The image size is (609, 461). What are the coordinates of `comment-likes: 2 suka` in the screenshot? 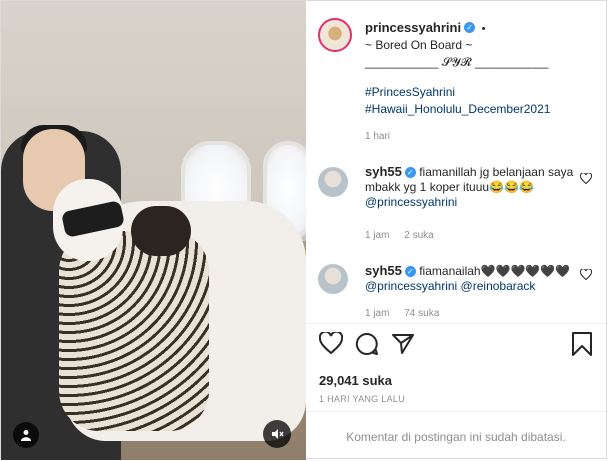 It's located at (418, 235).